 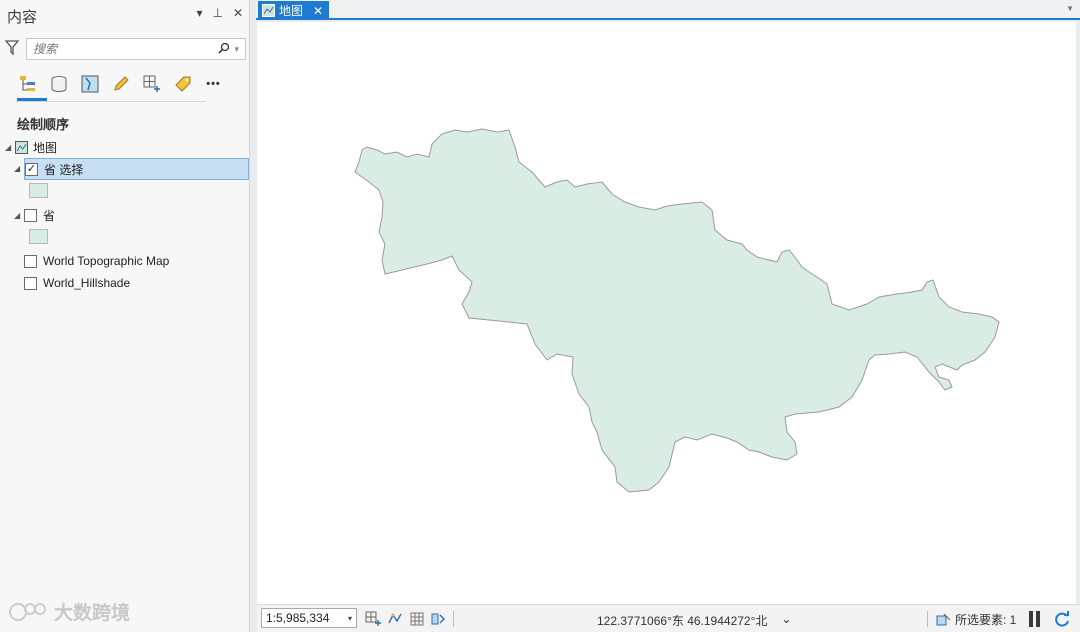 What do you see at coordinates (199, 13) in the screenshot?
I see `pane-menu-icon: ▾` at bounding box center [199, 13].